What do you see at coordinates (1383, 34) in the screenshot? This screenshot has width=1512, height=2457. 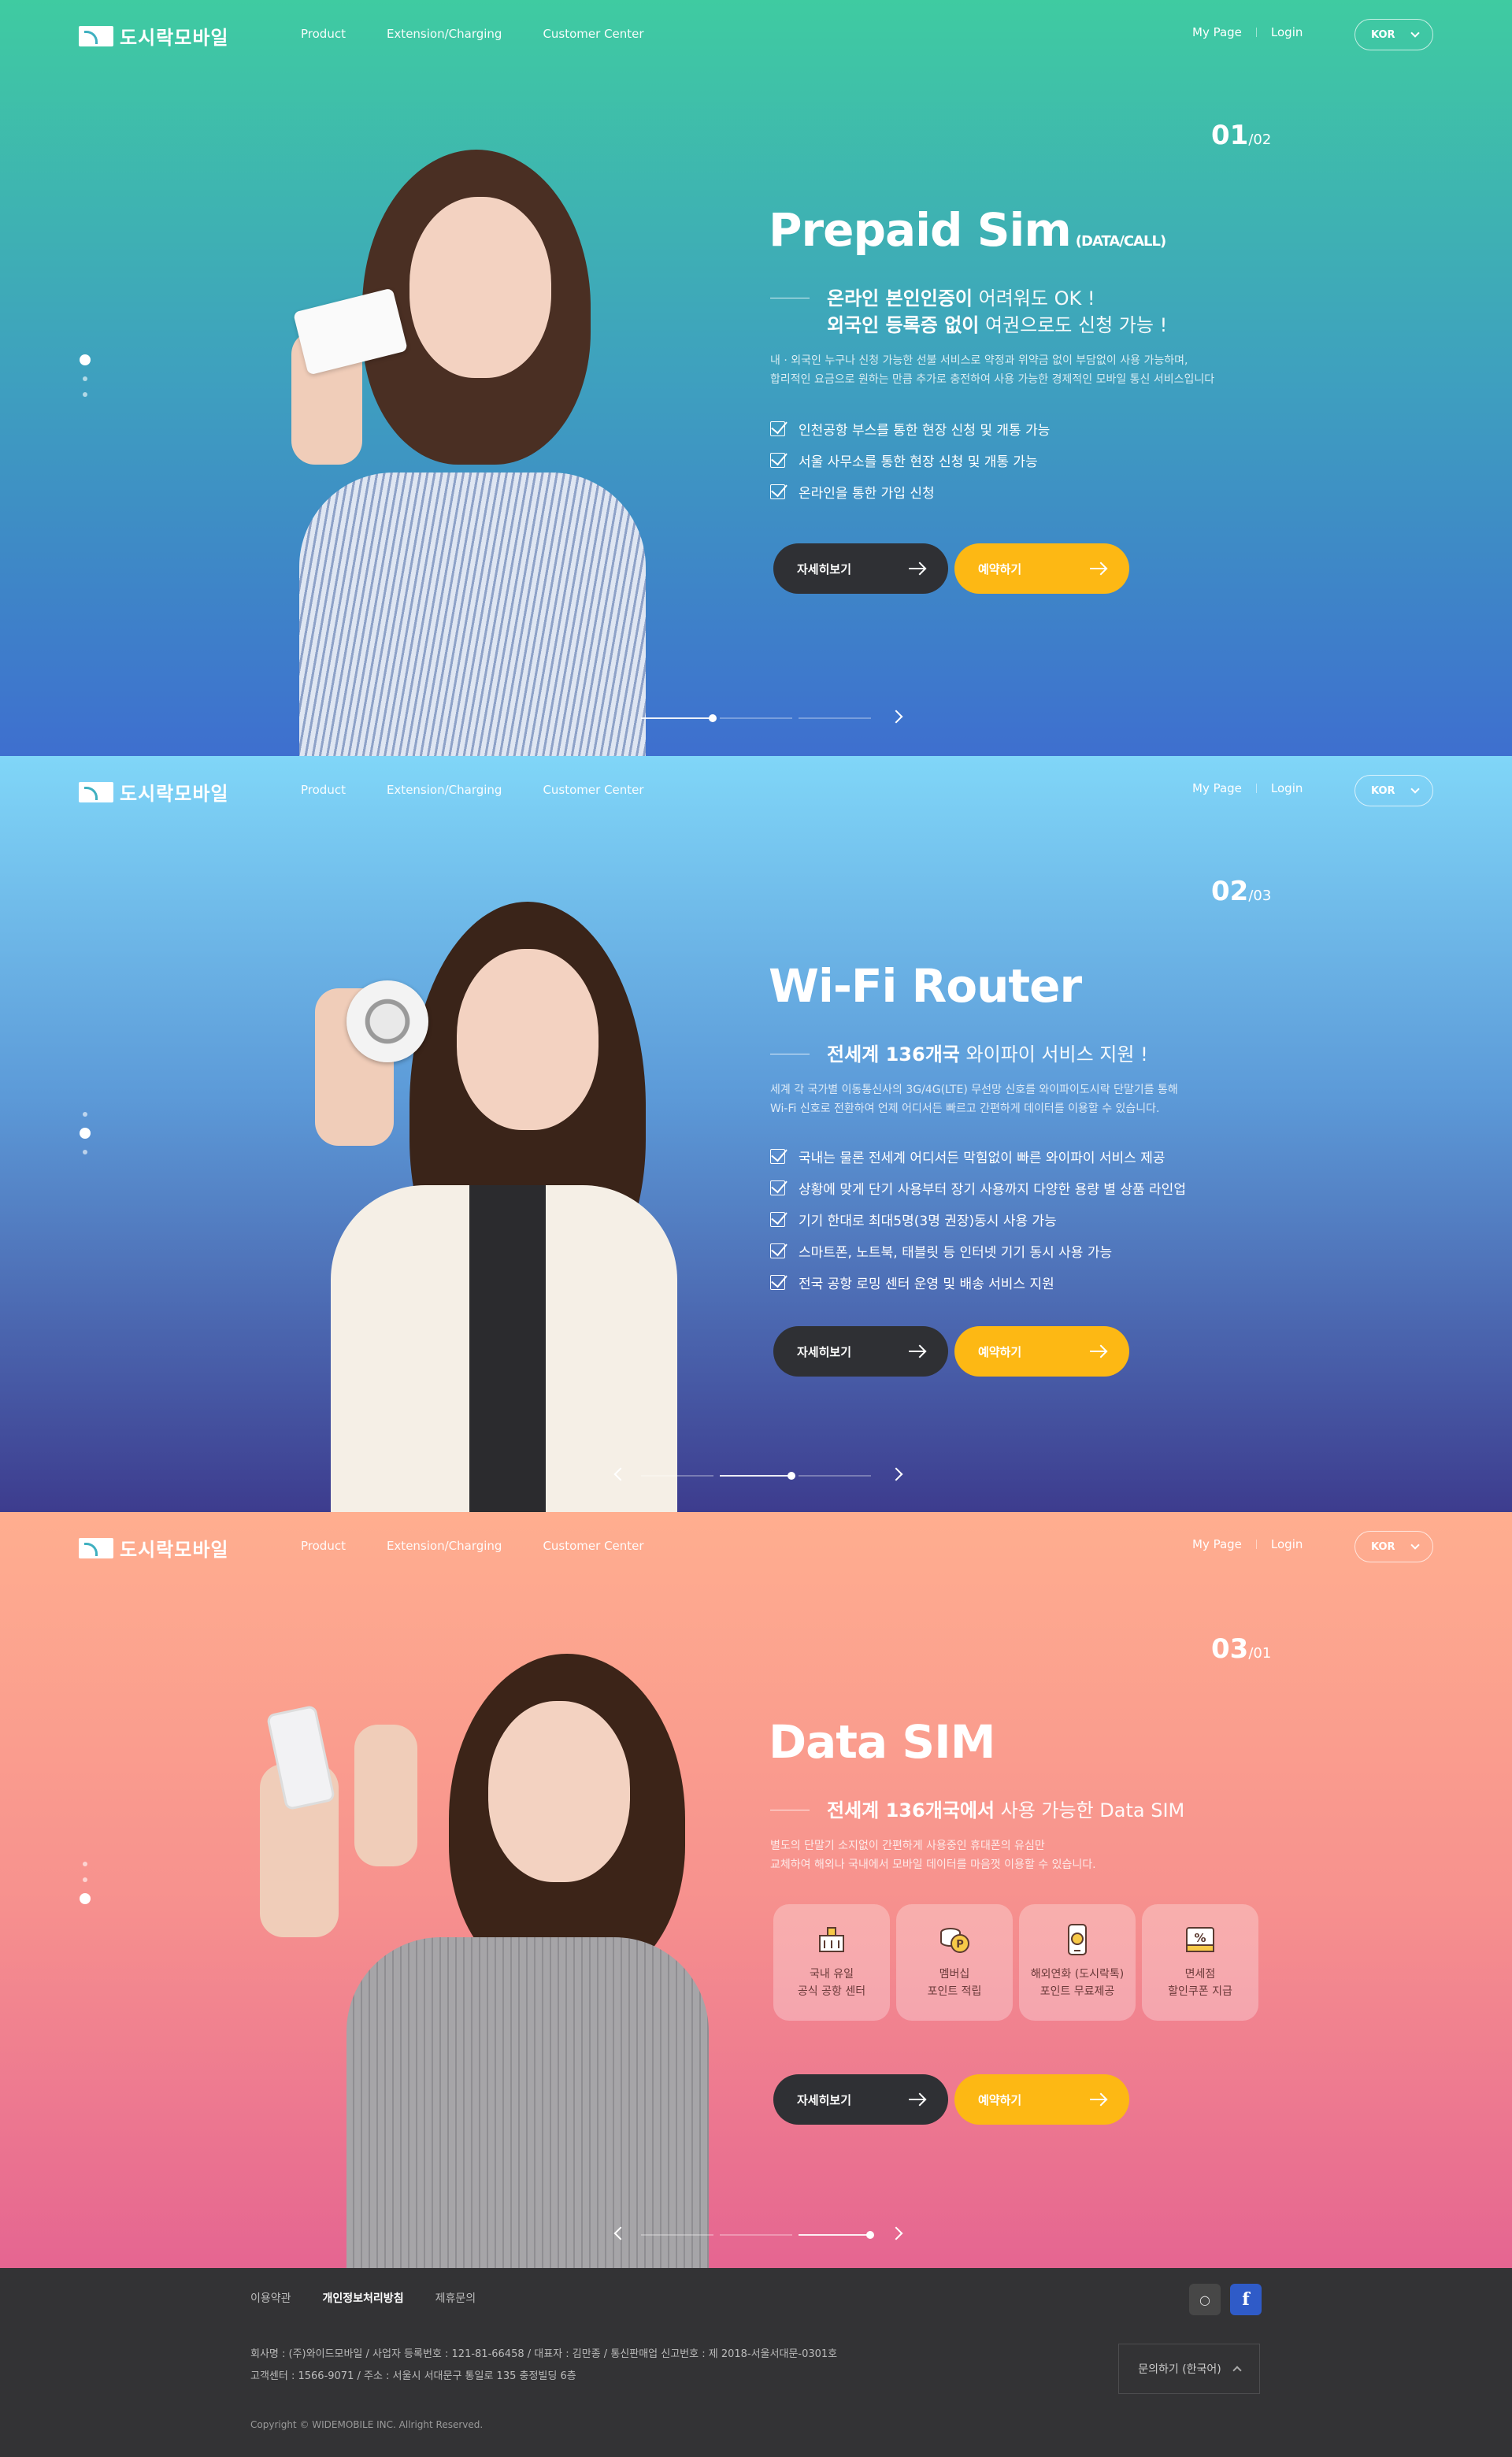 I see `language-value: KOR` at bounding box center [1383, 34].